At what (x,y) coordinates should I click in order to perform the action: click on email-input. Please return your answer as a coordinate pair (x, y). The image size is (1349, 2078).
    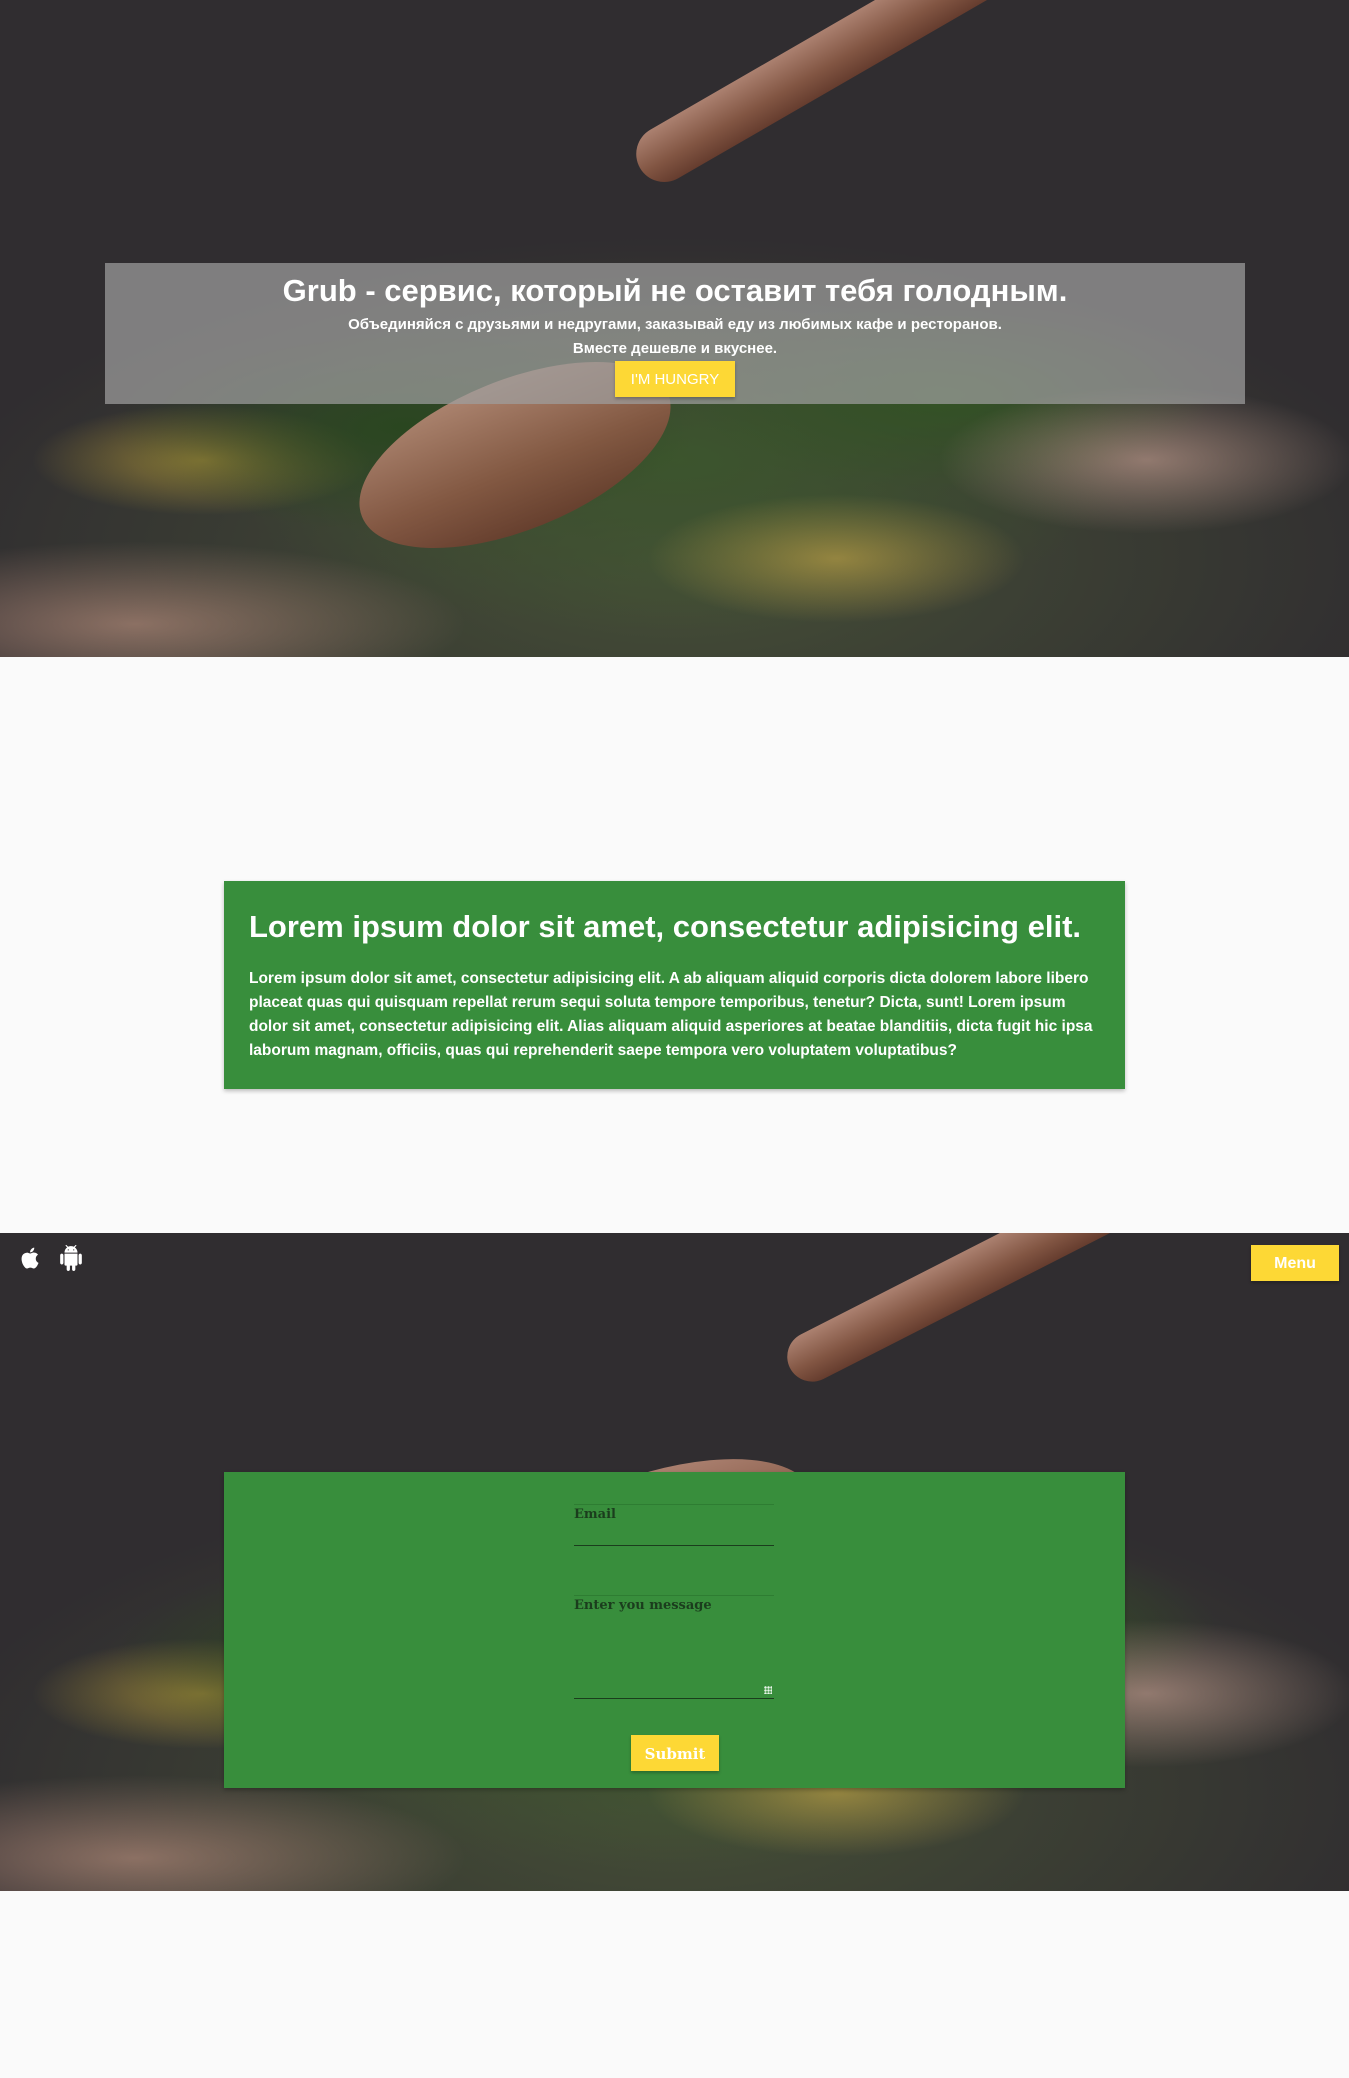
    Looking at the image, I should click on (674, 1545).